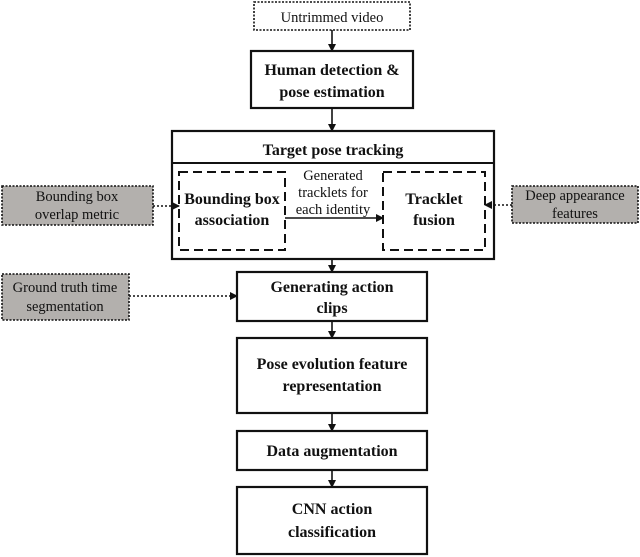 This screenshot has height=557, width=640. I want to click on node-label: association, so click(232, 220).